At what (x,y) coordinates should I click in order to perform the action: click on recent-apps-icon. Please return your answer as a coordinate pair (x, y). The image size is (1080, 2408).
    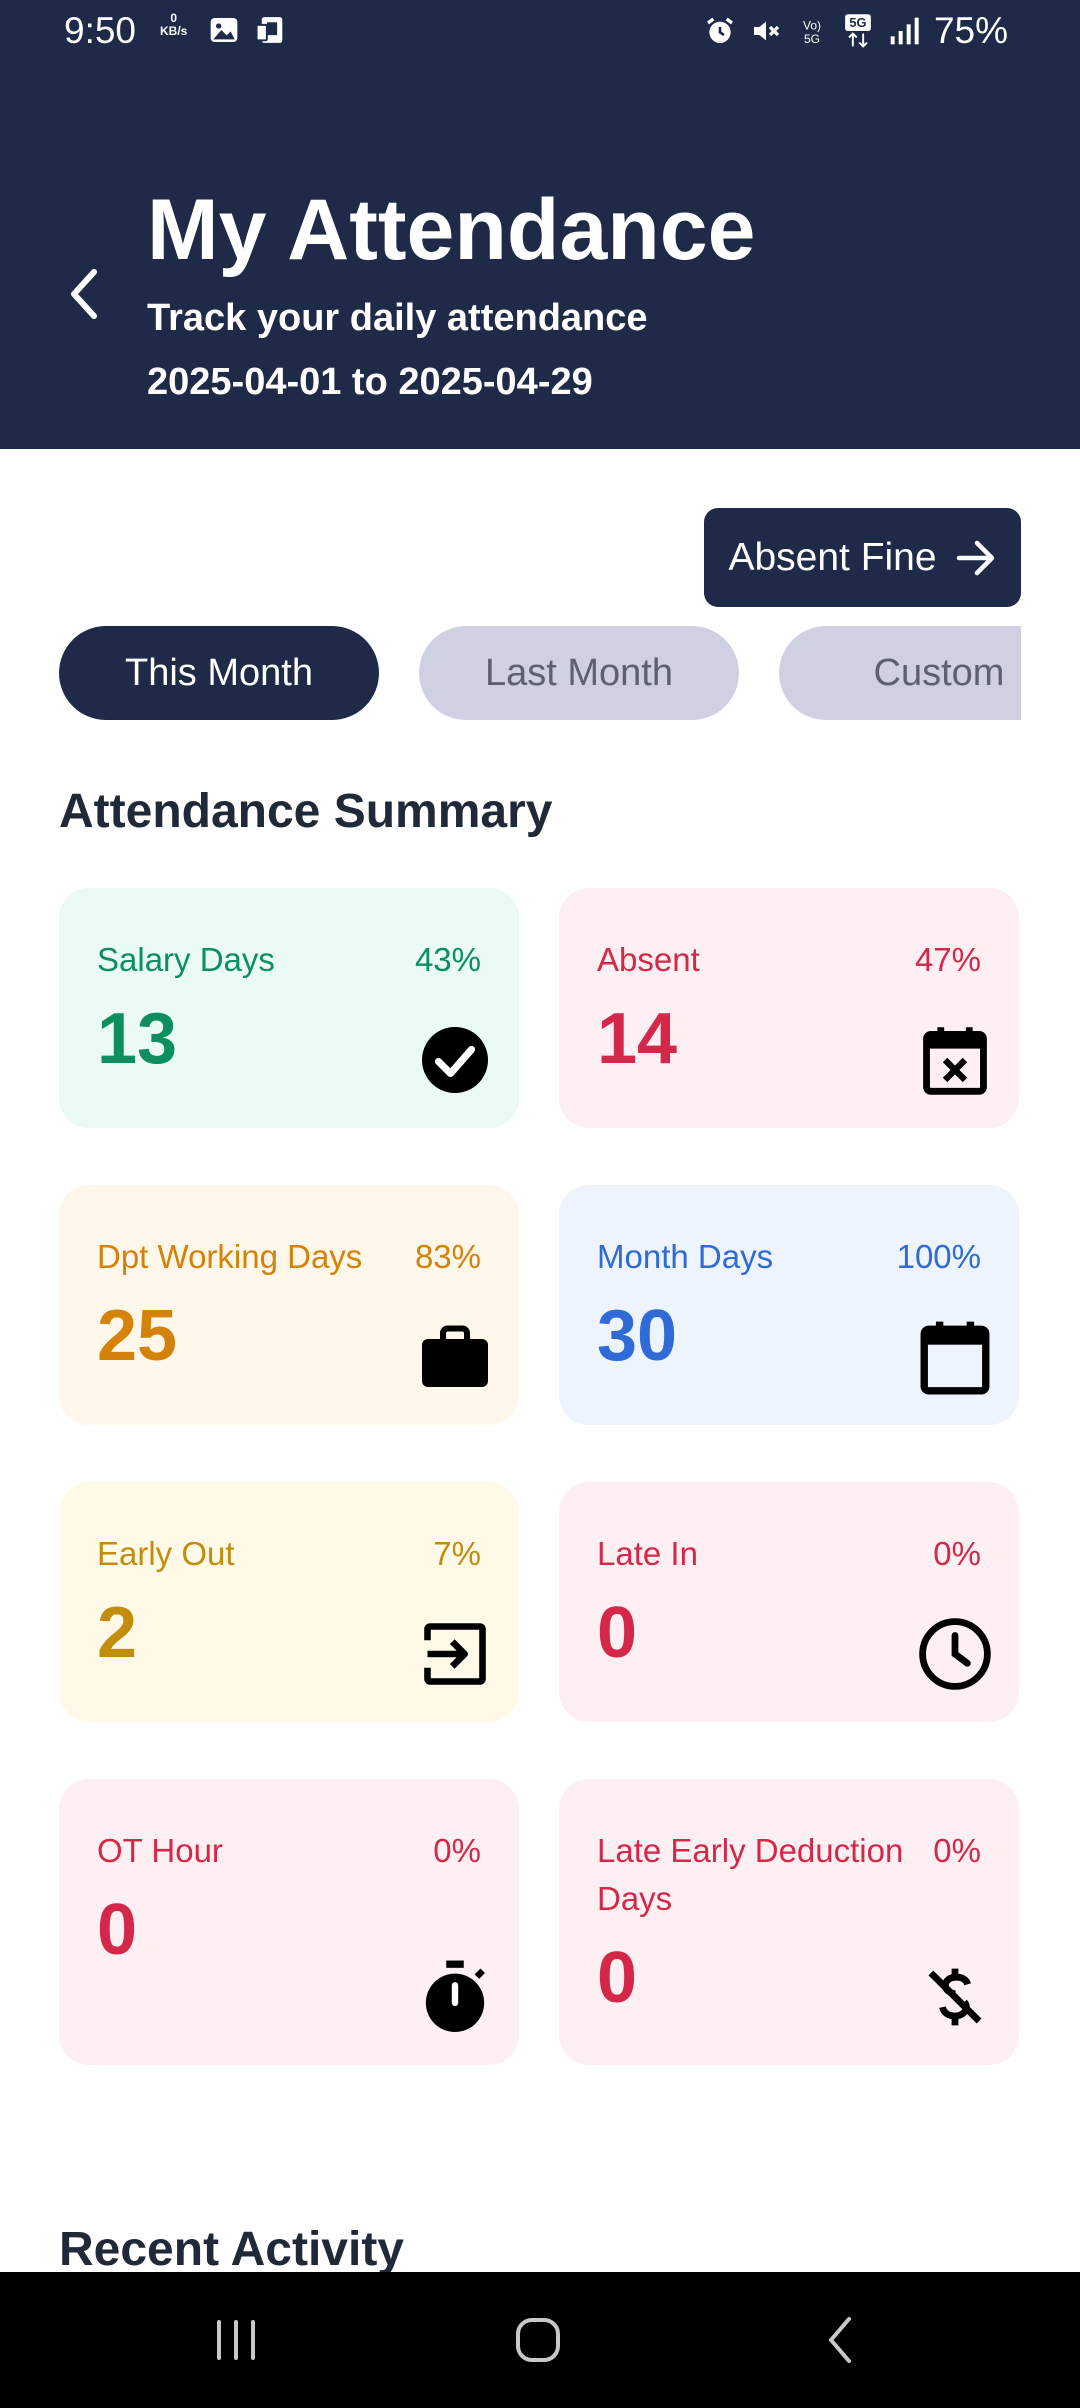
    Looking at the image, I should click on (236, 2340).